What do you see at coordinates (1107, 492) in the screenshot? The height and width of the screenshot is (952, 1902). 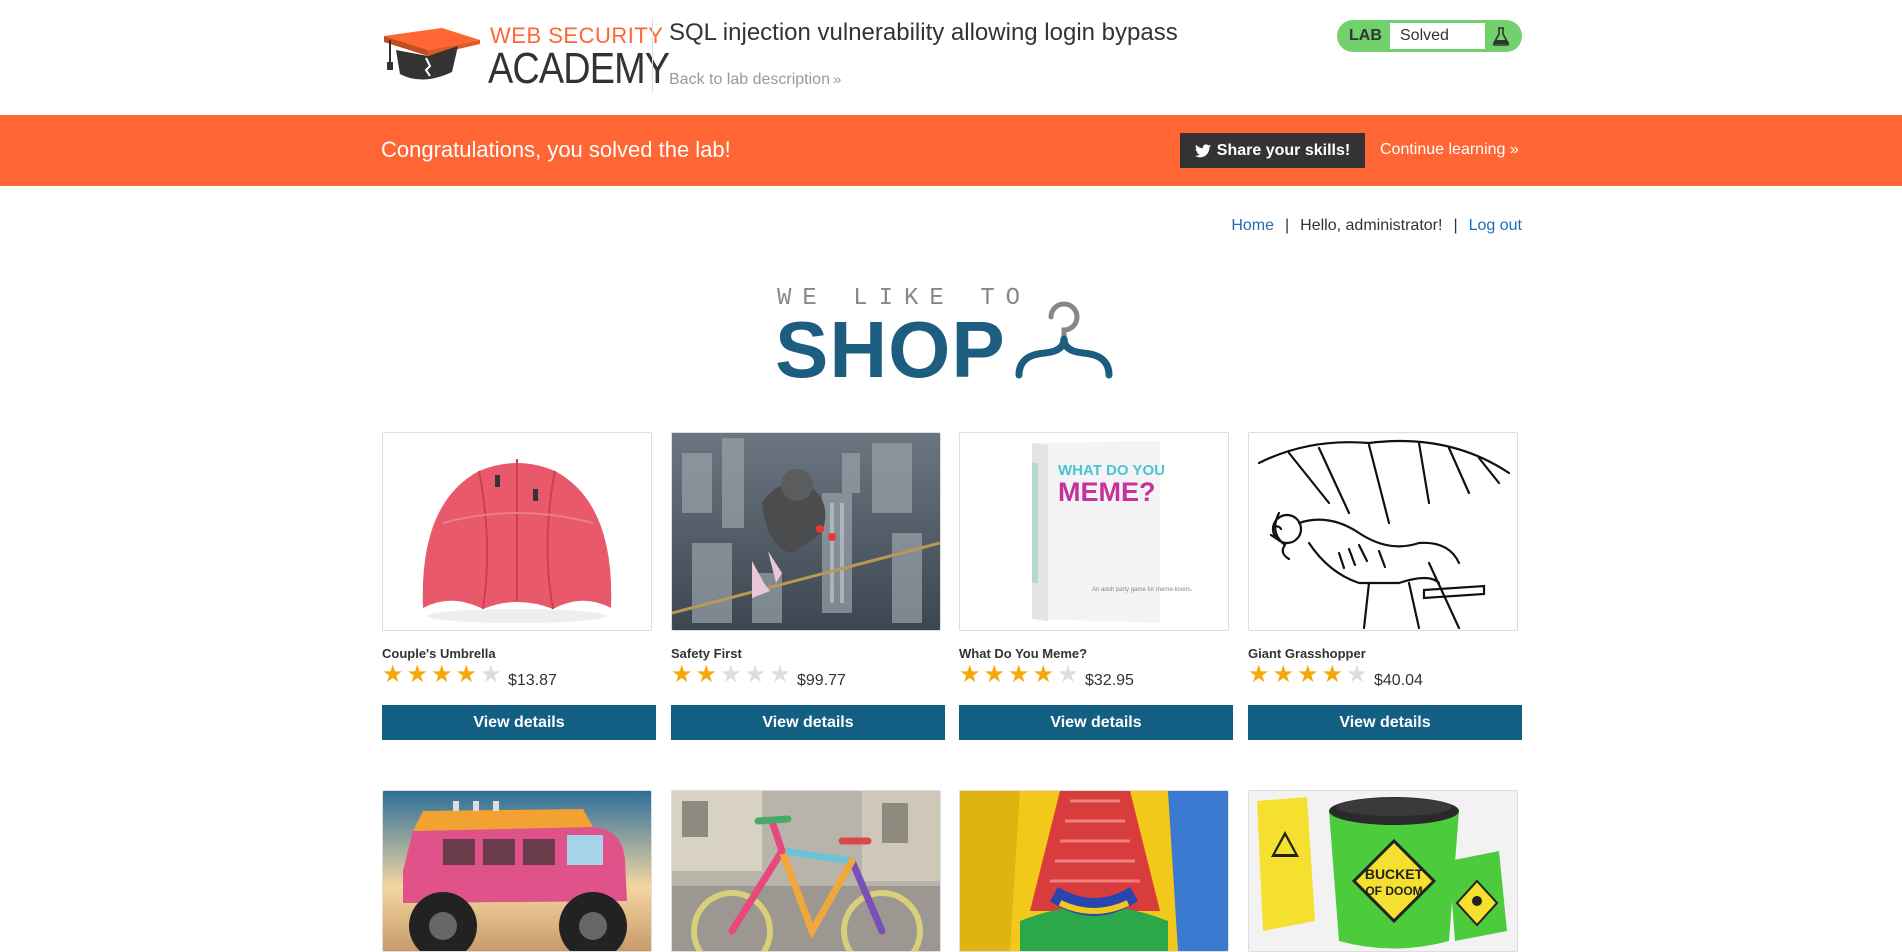 I see `meme-box-line2: MEME?` at bounding box center [1107, 492].